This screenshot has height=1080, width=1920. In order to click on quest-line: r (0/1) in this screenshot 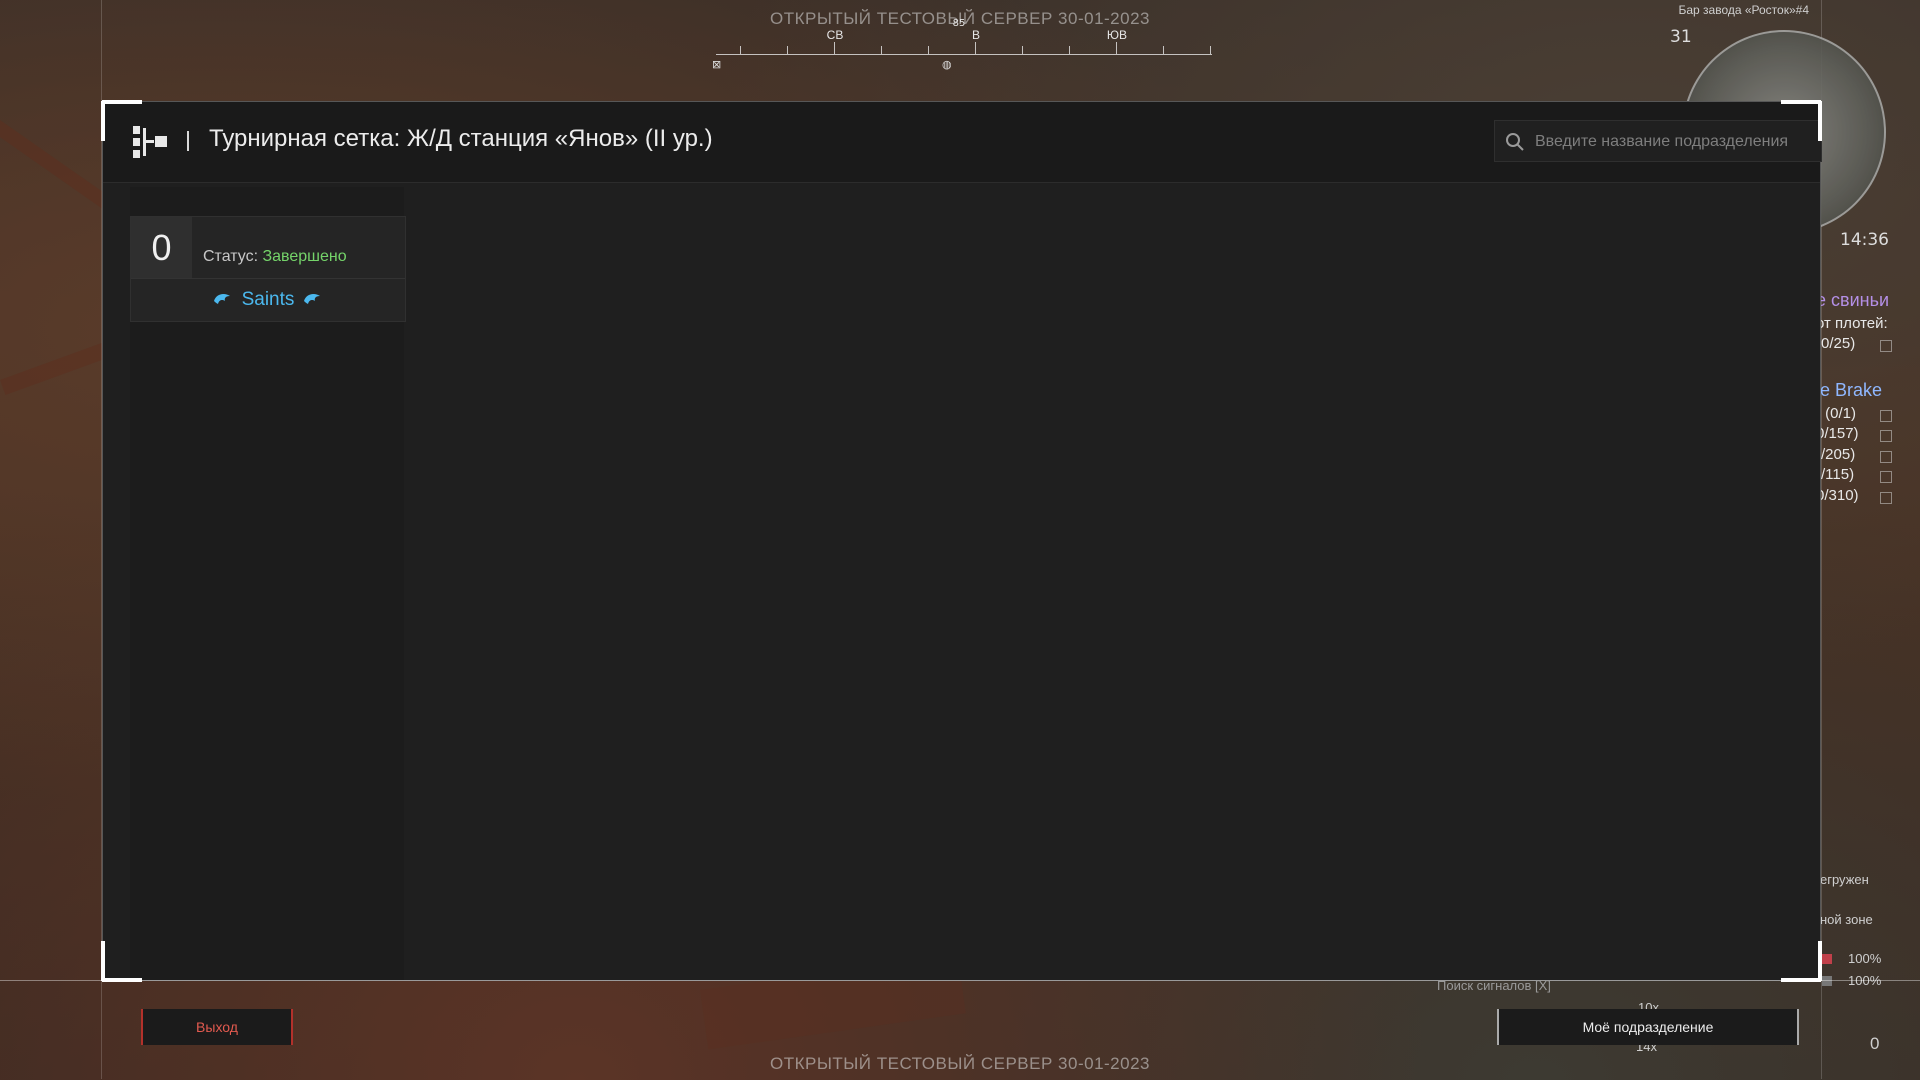, I will do `click(1836, 413)`.